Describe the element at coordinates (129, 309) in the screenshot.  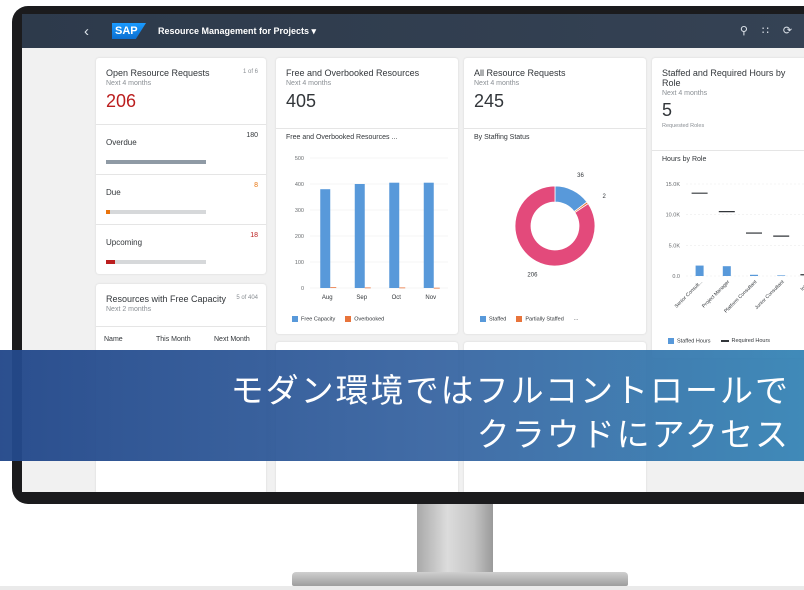
I see `card-subtitle: Next 2 months` at that location.